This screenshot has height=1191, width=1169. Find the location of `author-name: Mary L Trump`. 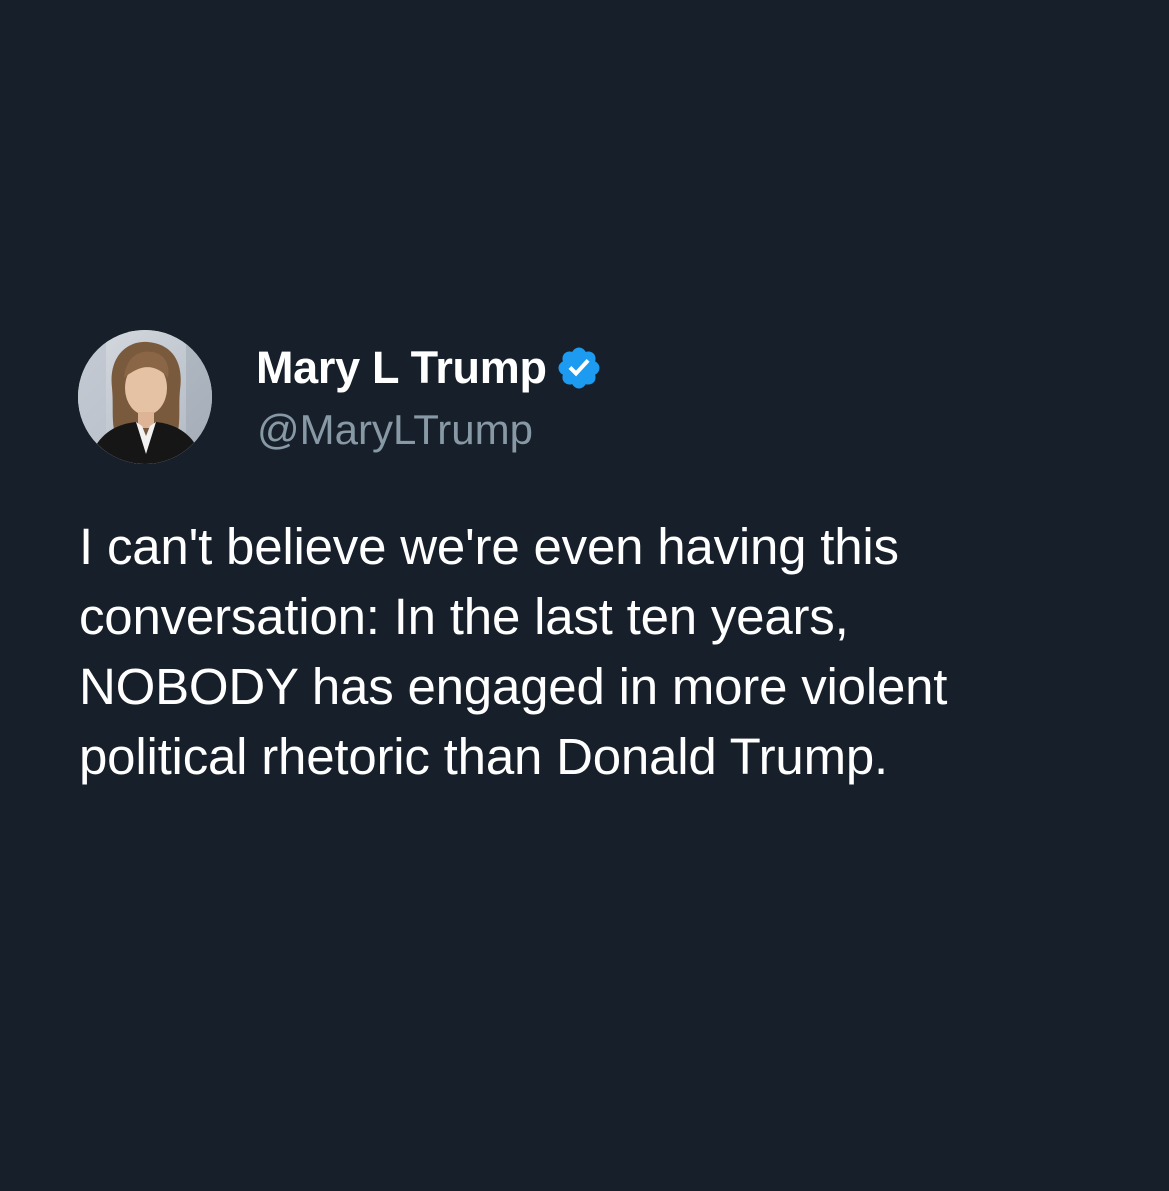

author-name: Mary L Trump is located at coordinates (401, 368).